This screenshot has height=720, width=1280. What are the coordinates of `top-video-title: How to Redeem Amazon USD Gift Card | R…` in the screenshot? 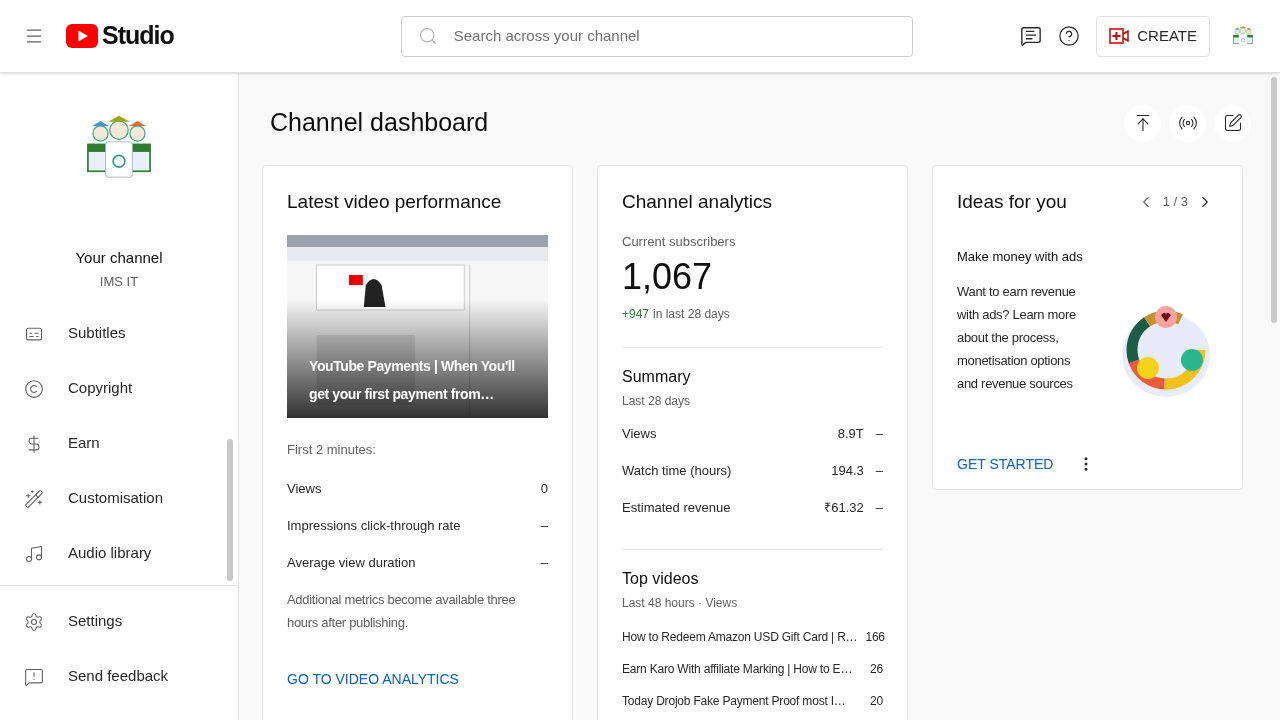 It's located at (740, 637).